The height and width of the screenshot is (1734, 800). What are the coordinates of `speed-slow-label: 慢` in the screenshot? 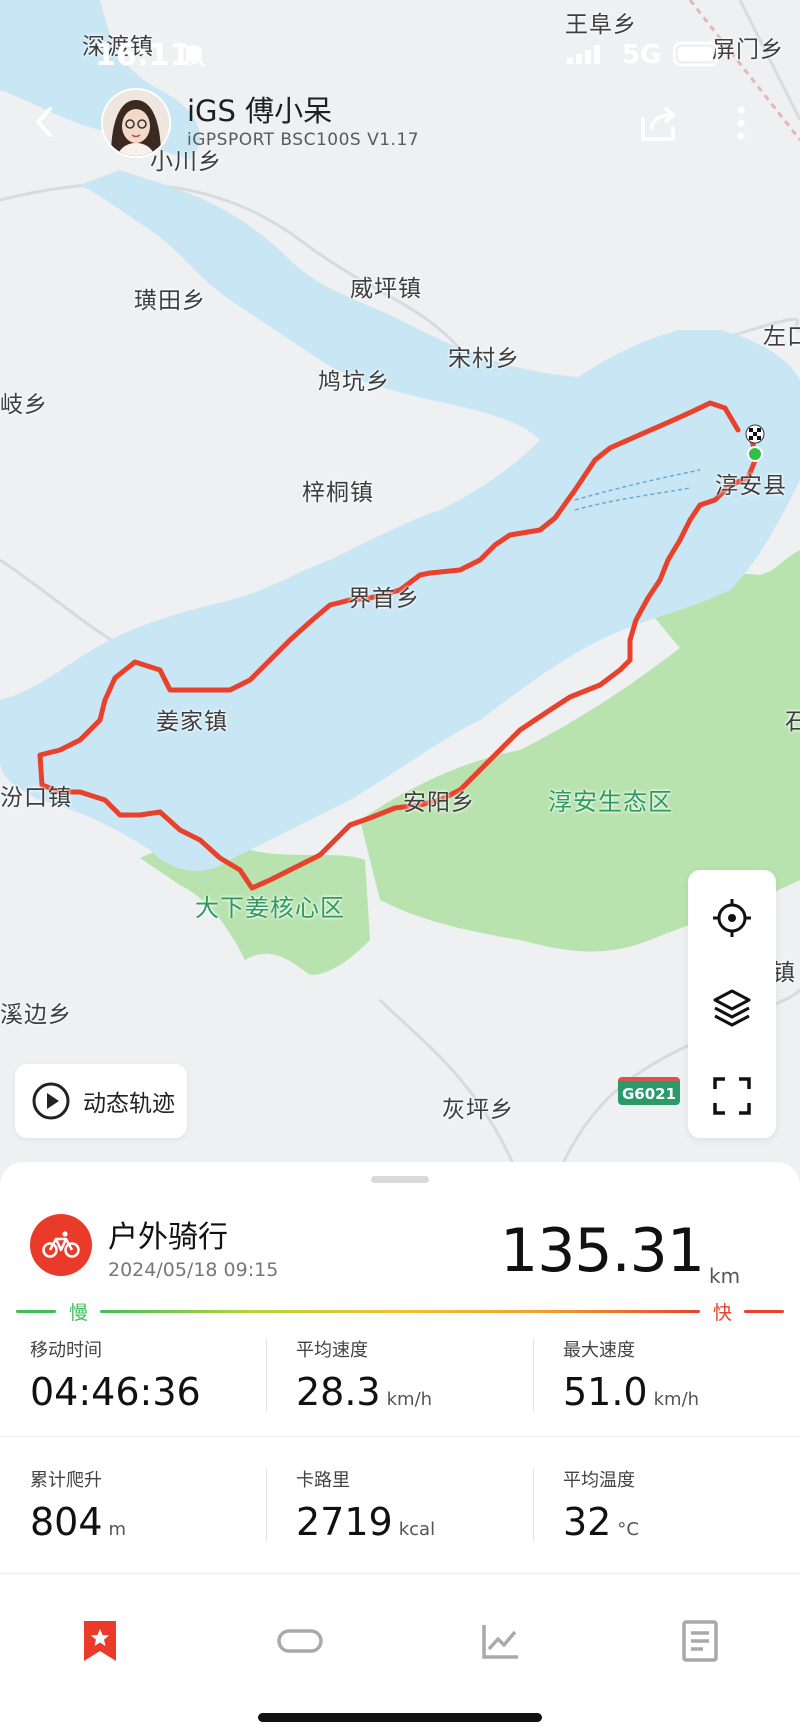 It's located at (79, 1313).